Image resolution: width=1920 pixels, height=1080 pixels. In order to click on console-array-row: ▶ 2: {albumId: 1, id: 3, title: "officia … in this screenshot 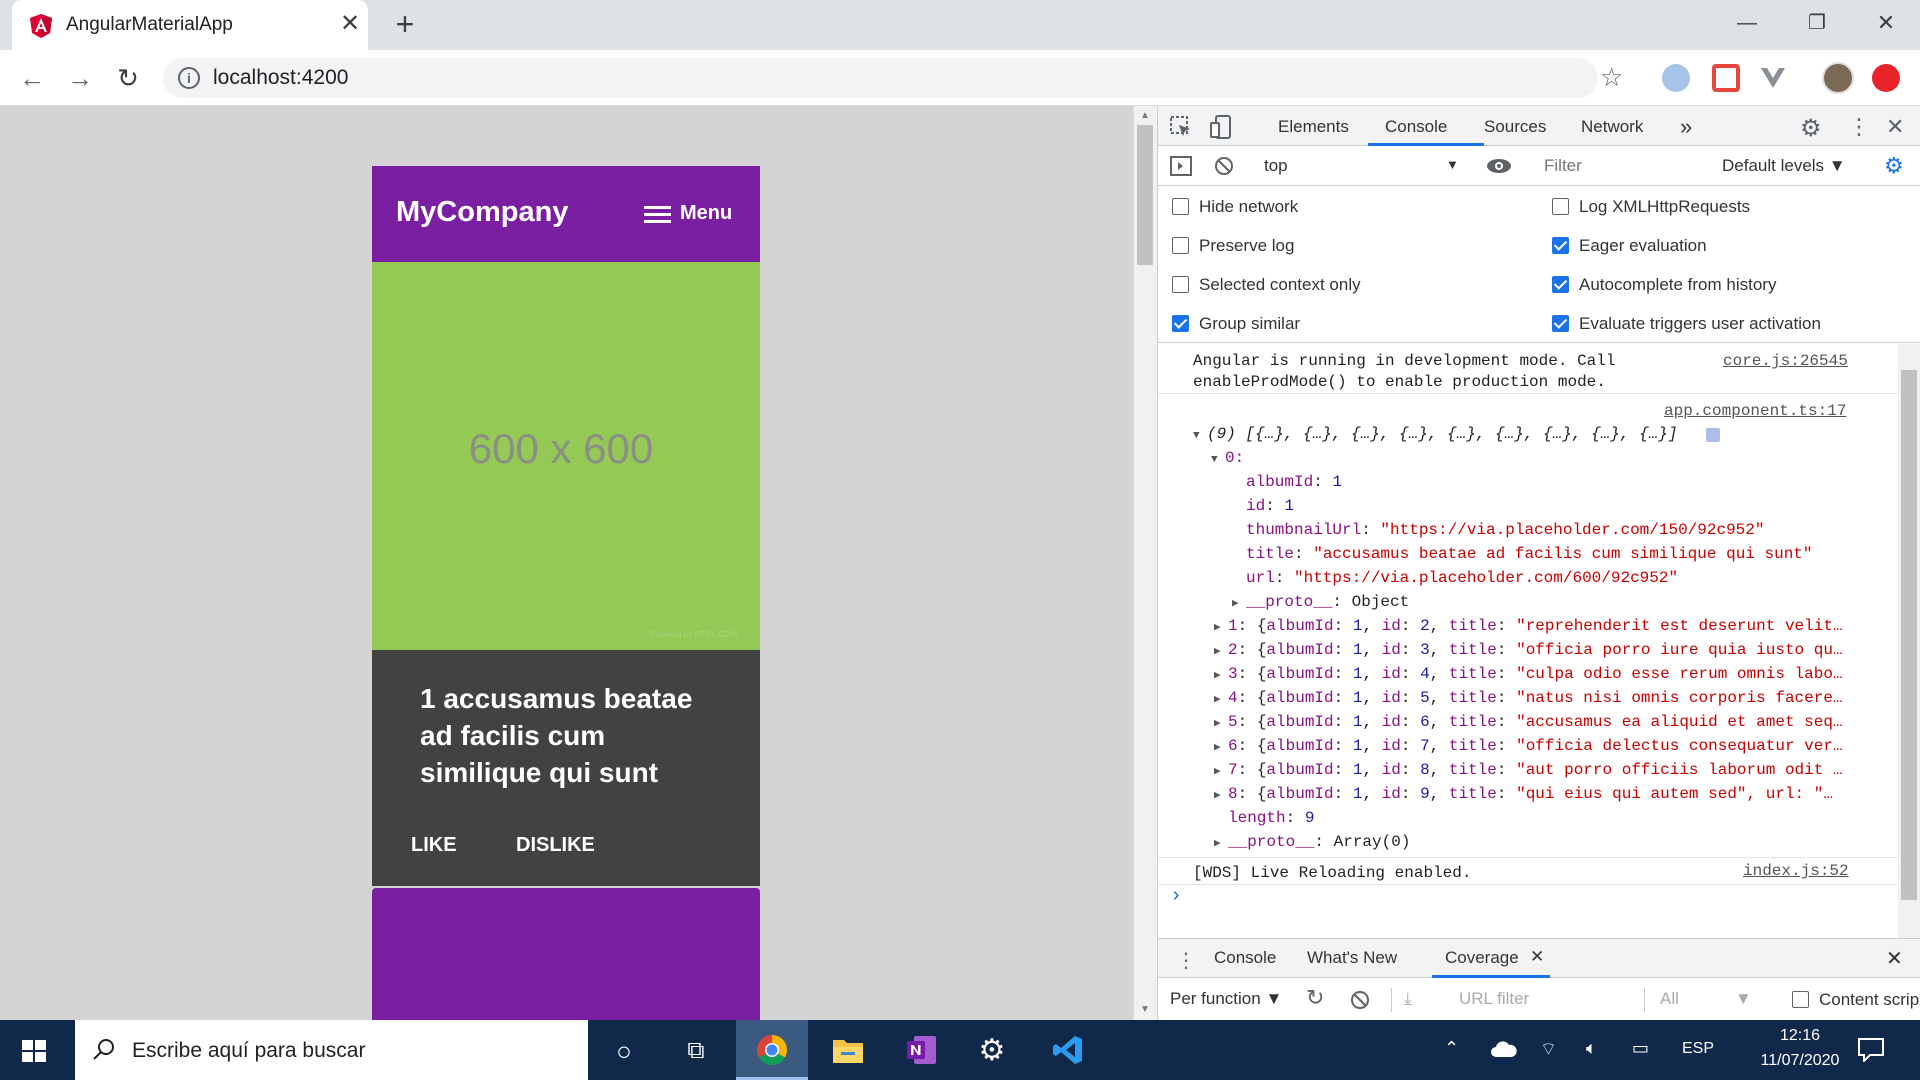, I will do `click(1528, 651)`.